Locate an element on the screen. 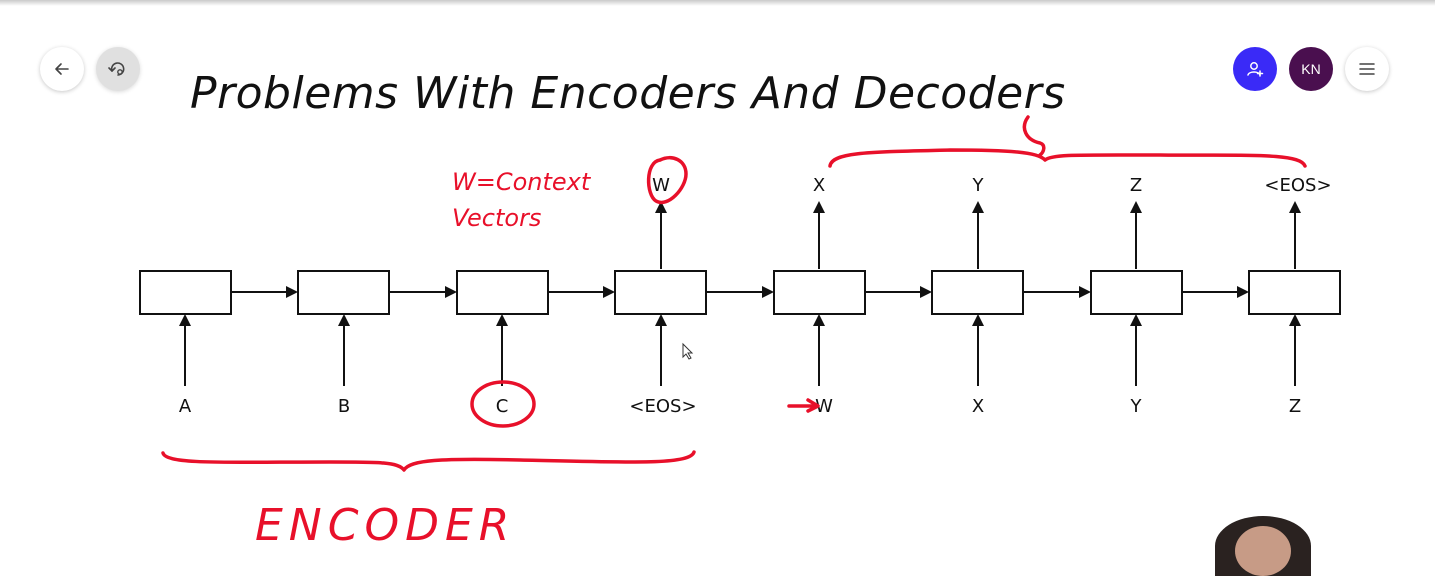  input-label: C is located at coordinates (502, 406).